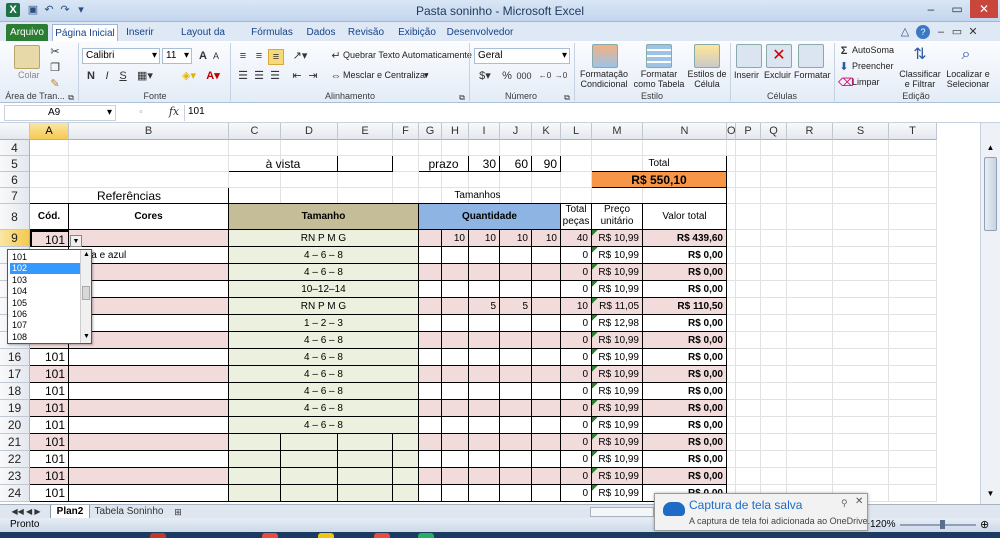 The width and height of the screenshot is (1000, 538). I want to click on column-header-I: I, so click(484, 131).